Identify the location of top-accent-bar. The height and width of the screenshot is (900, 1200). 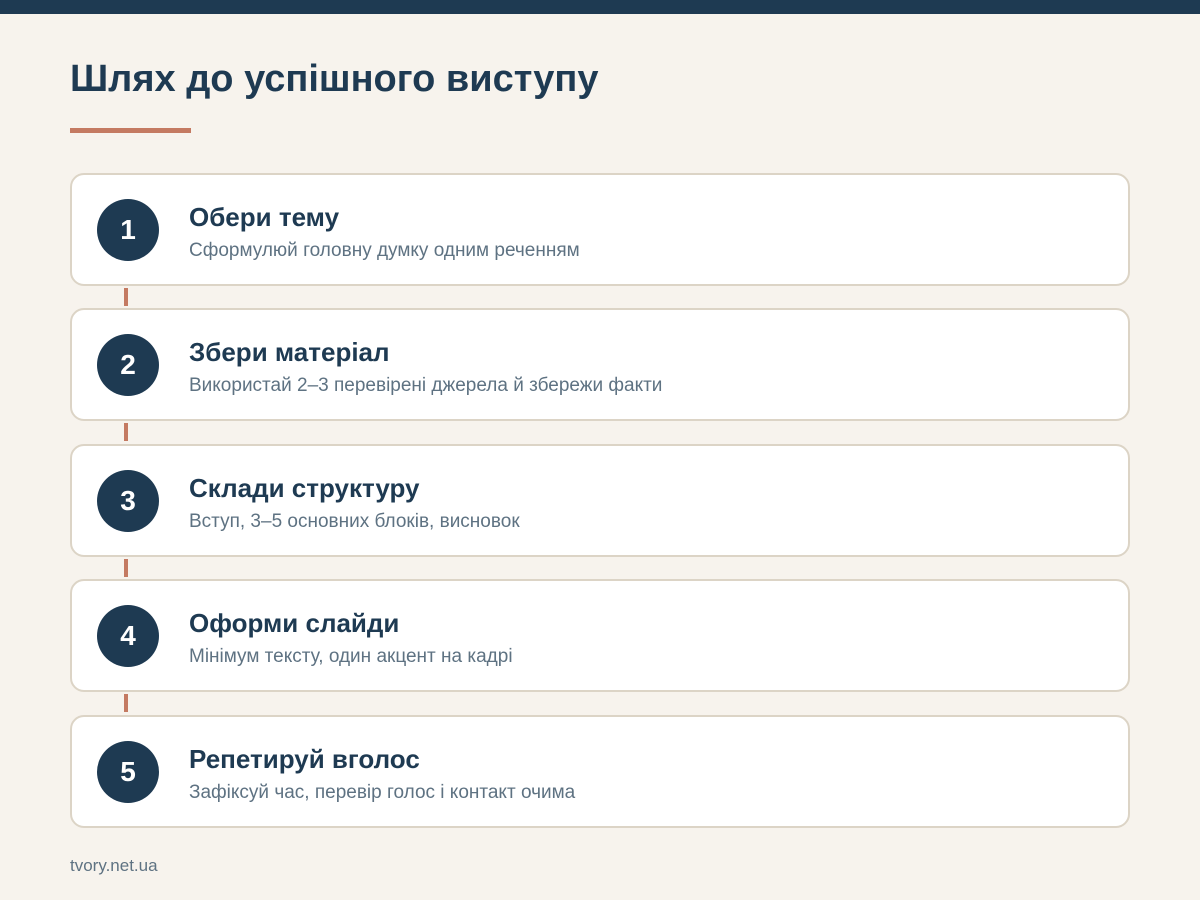
(600, 7).